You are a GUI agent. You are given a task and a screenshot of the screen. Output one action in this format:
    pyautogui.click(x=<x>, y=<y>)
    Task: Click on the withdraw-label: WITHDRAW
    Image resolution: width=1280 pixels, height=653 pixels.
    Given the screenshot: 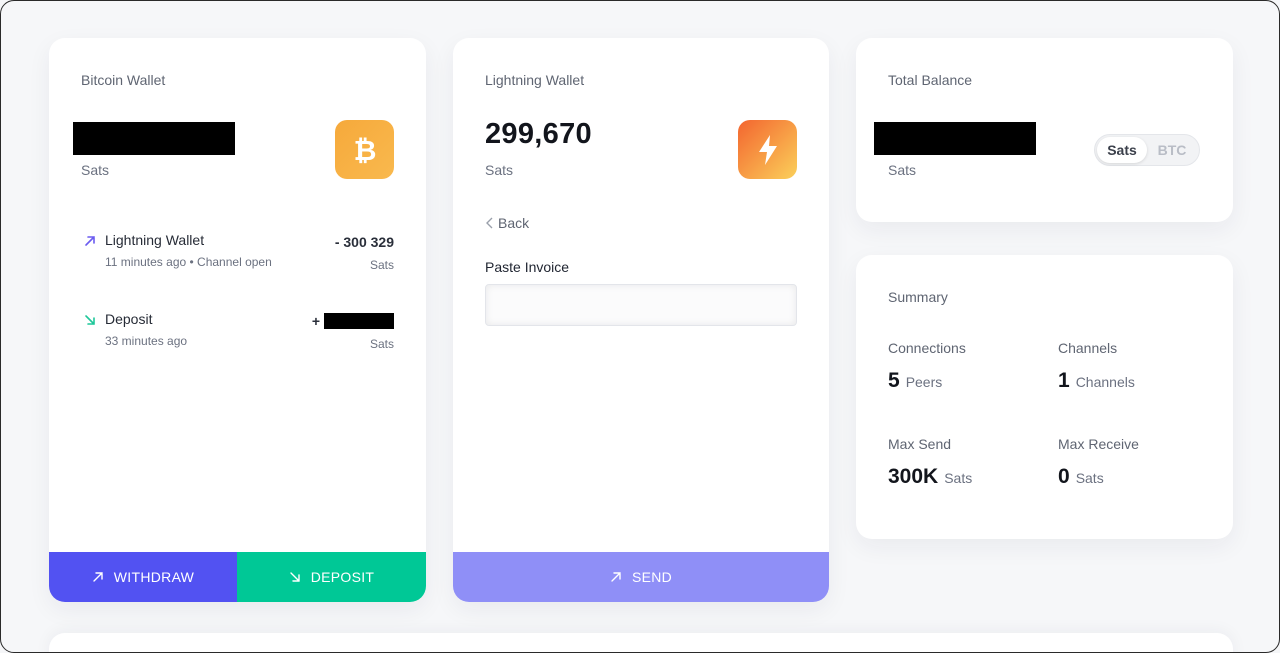 What is the action you would take?
    pyautogui.click(x=154, y=577)
    